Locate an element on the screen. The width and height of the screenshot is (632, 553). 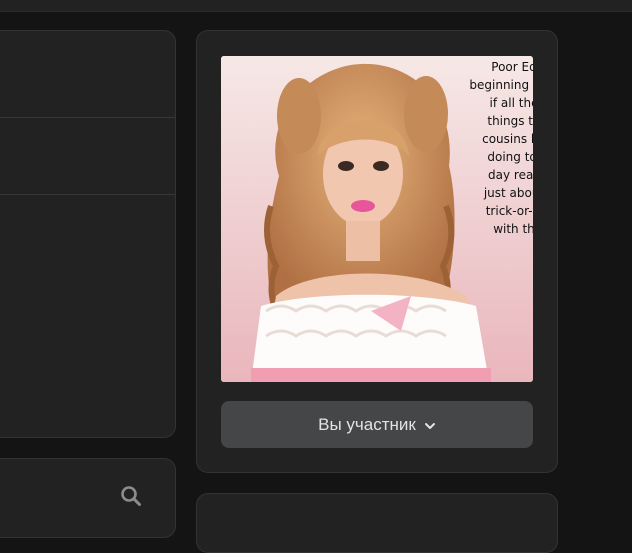
member-status-button: Вы участник is located at coordinates (377, 424).